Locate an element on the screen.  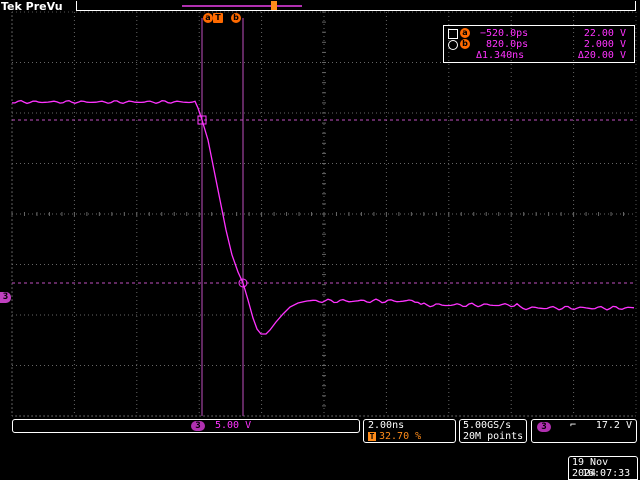
acquisition-box: 5.00GS/s 20M points is located at coordinates (493, 431).